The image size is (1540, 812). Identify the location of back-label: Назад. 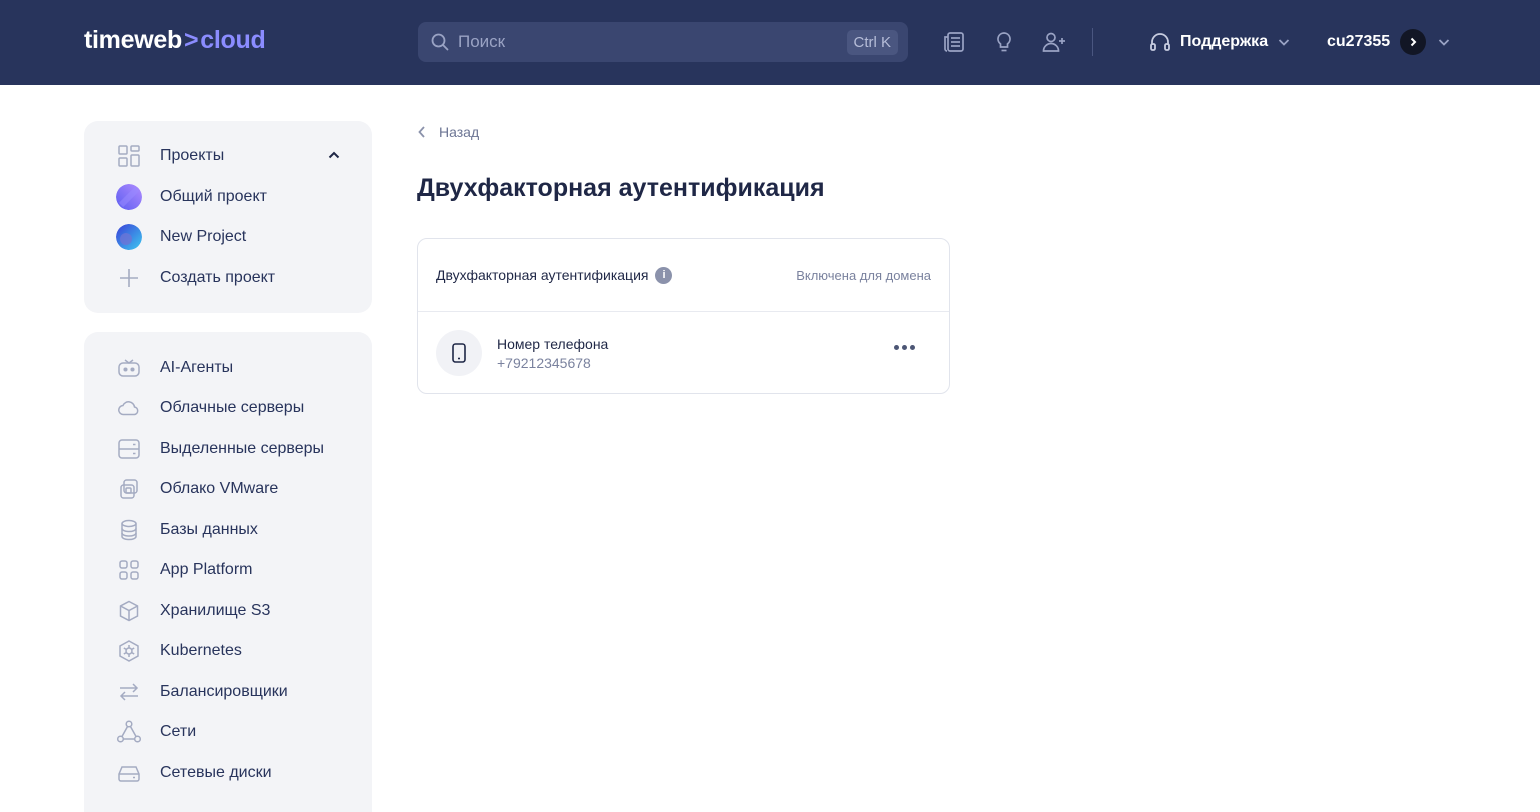
(459, 132).